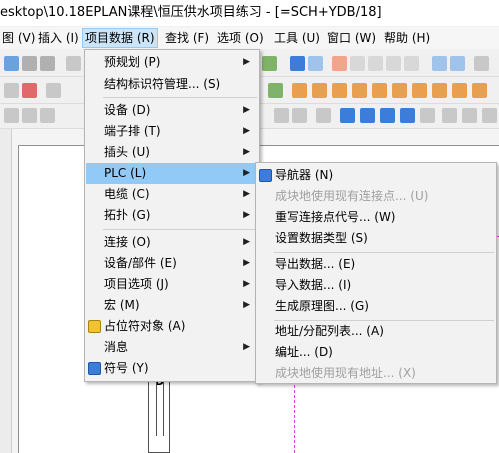 The width and height of the screenshot is (499, 453). Describe the element at coordinates (339, 90) in the screenshot. I see `symbol-c-icon` at that location.